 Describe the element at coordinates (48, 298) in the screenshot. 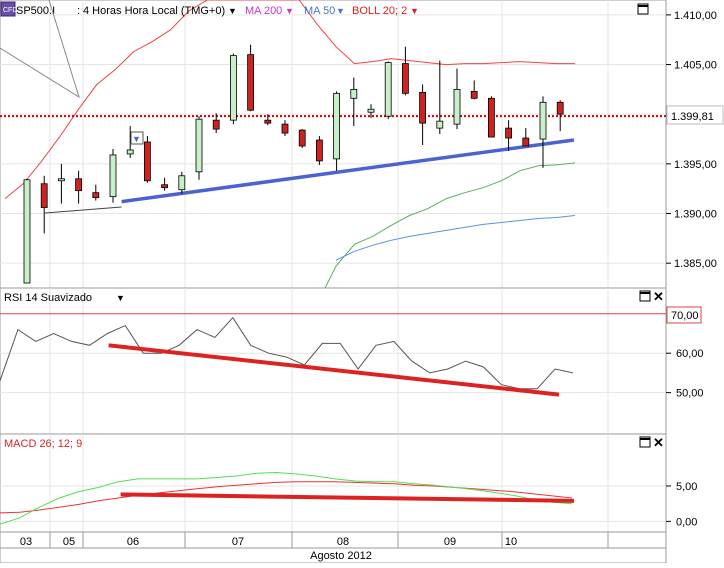

I see `rsi-title: RSI 14 Suavizado` at that location.